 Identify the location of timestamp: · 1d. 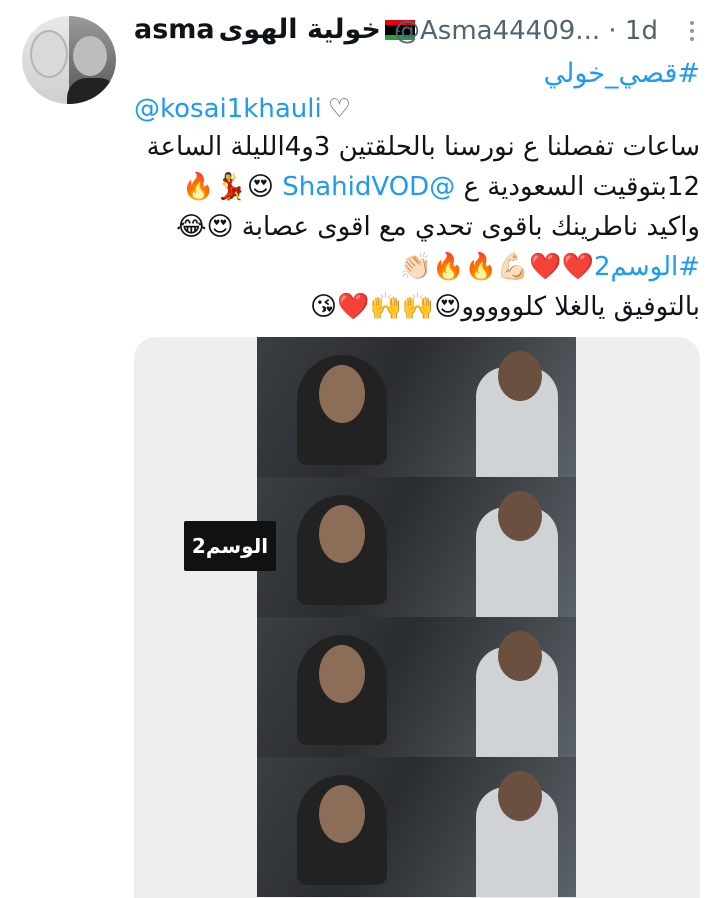
(633, 31).